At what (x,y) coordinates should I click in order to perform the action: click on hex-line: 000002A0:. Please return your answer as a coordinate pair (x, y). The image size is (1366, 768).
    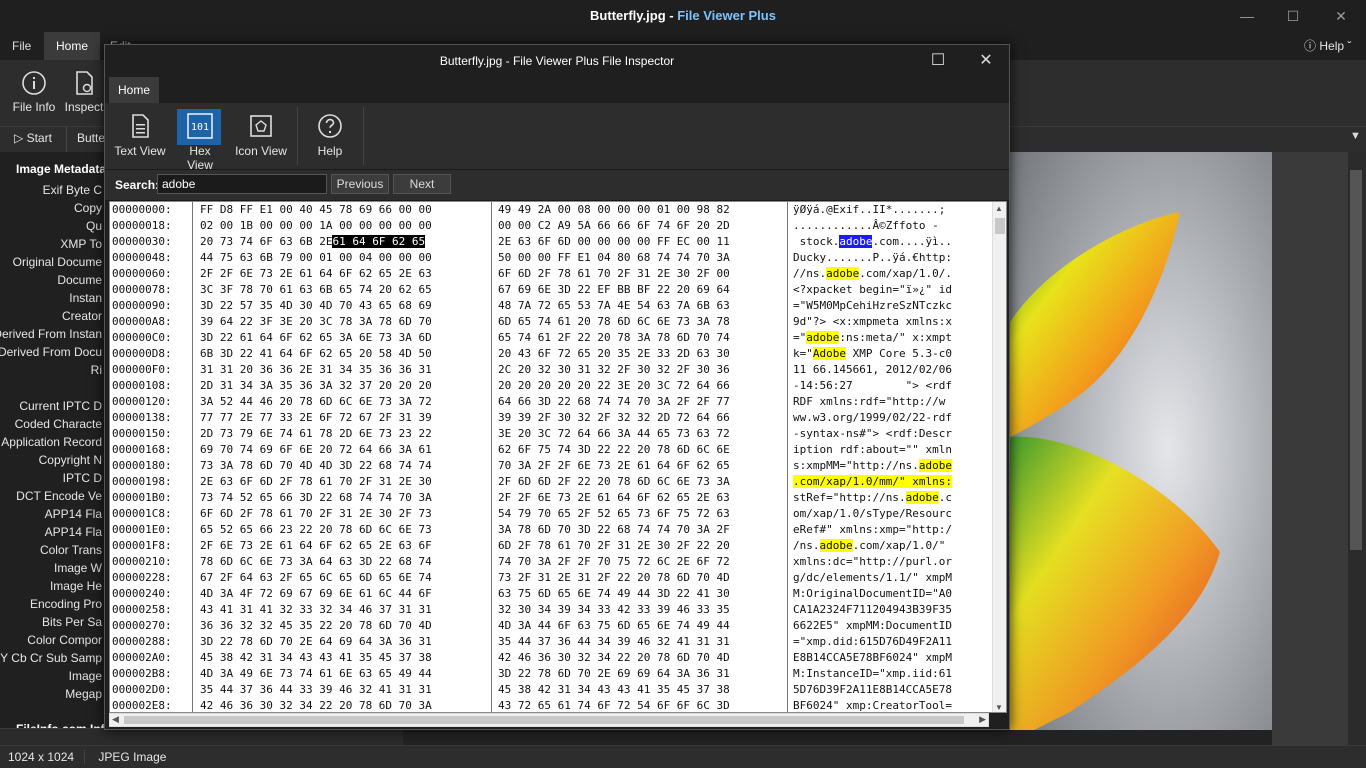
    Looking at the image, I should click on (142, 657).